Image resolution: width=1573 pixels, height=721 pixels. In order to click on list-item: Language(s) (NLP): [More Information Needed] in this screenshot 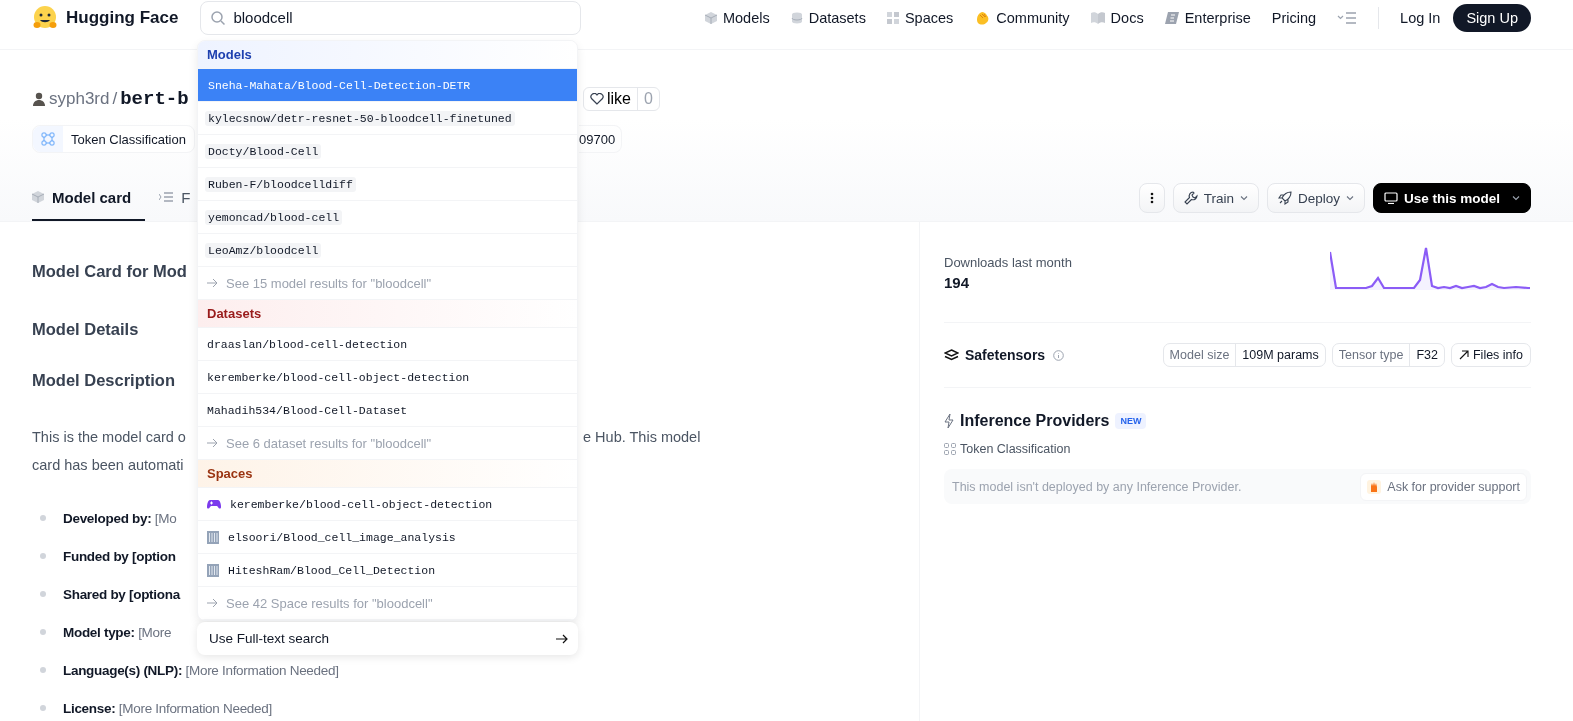, I will do `click(201, 670)`.